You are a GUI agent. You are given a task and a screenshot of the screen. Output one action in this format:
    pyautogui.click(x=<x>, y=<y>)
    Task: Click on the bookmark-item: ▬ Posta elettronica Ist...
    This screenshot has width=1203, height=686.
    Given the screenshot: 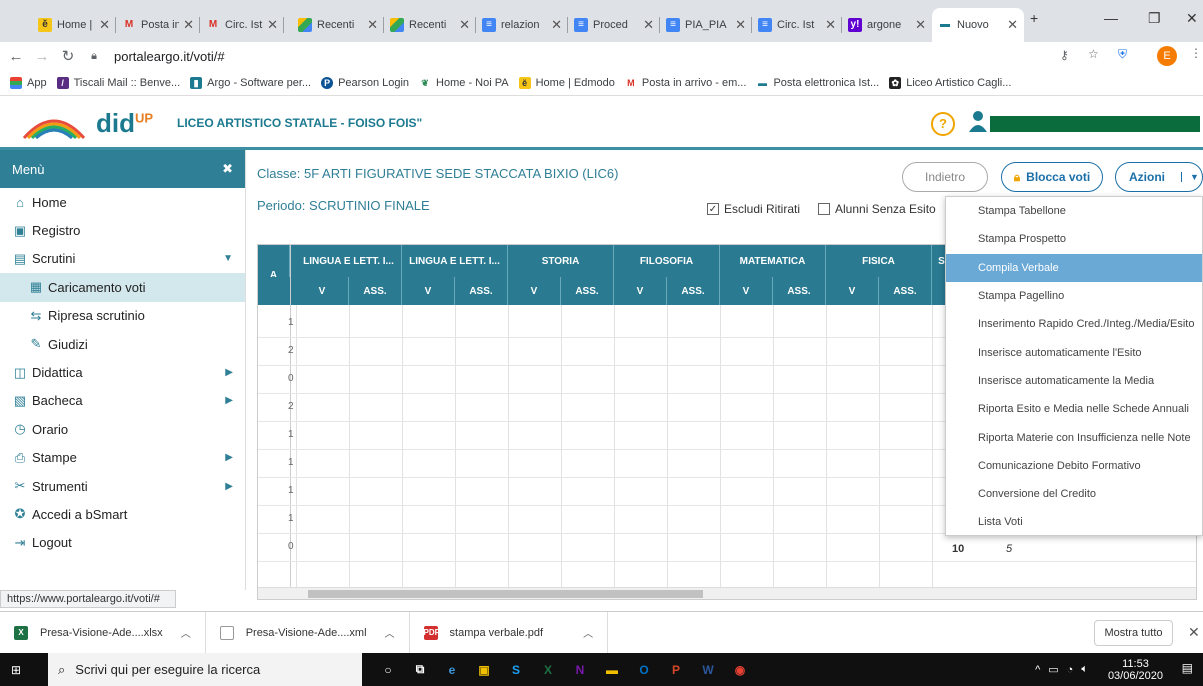 What is the action you would take?
    pyautogui.click(x=817, y=82)
    